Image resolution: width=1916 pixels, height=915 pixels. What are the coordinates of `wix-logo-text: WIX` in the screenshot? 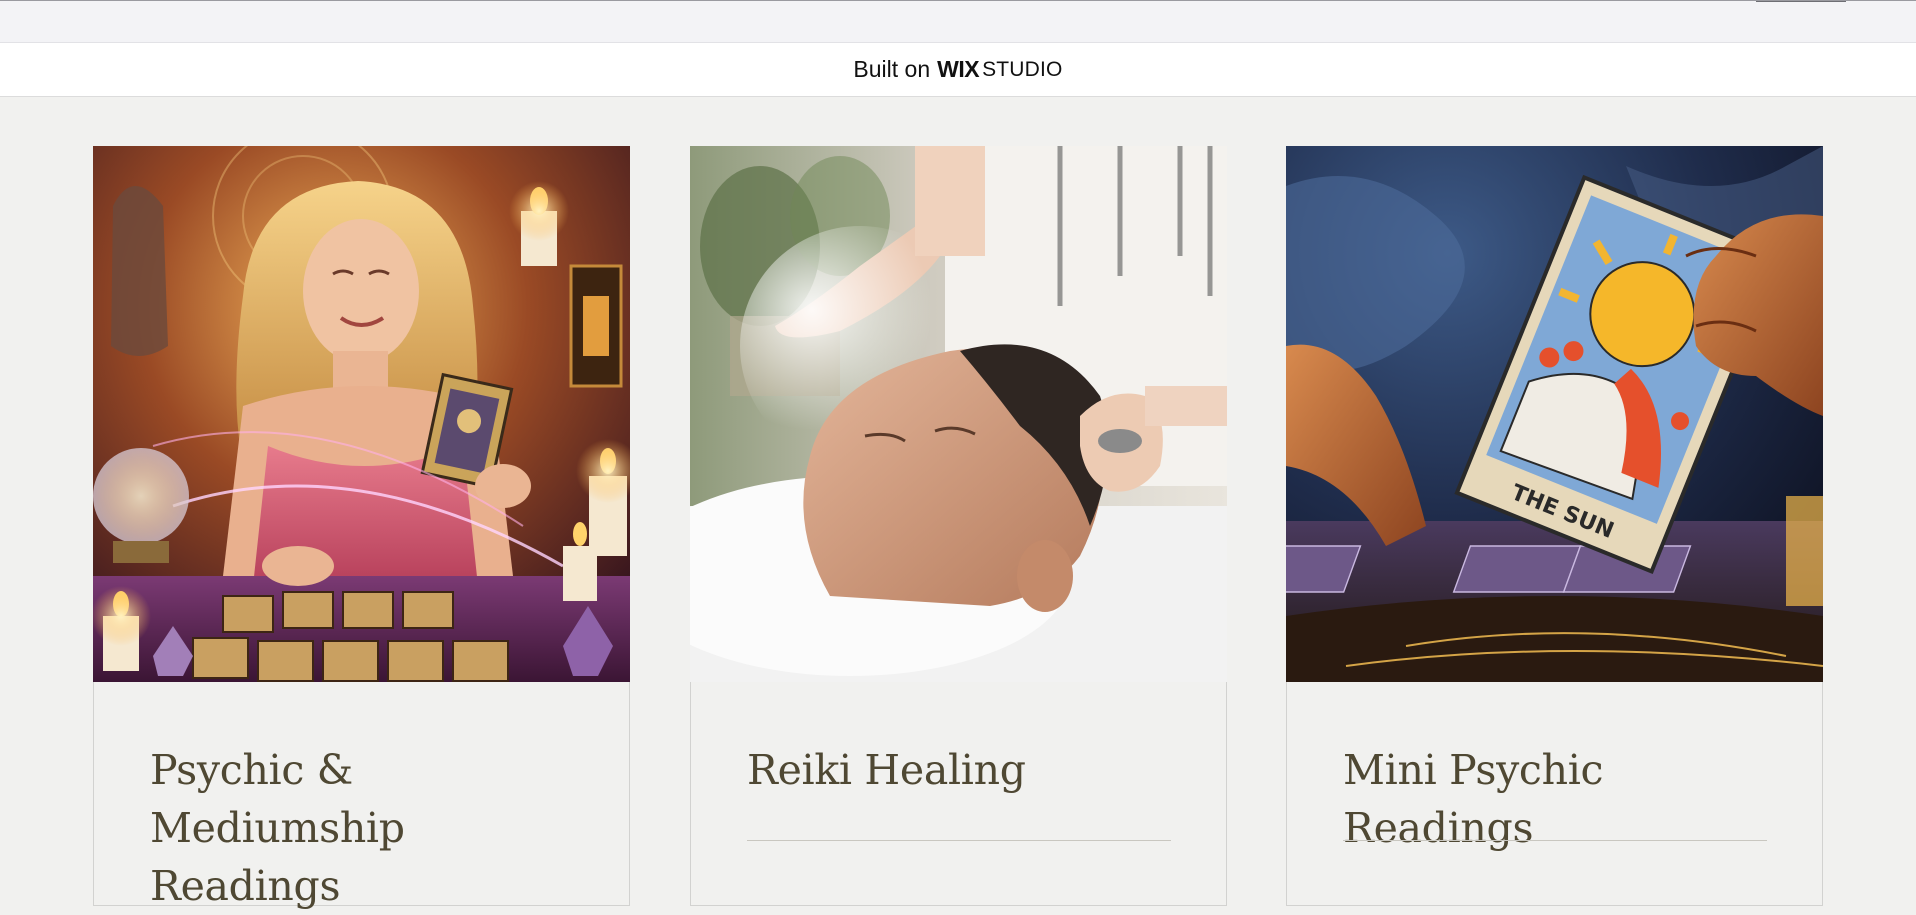 It's located at (958, 69).